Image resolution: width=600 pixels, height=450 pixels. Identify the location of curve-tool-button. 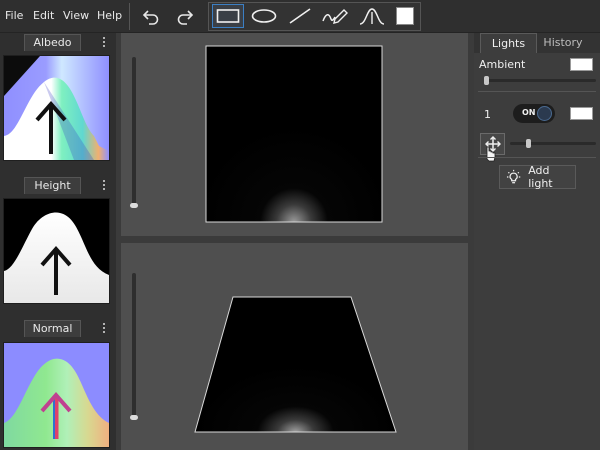
(372, 16).